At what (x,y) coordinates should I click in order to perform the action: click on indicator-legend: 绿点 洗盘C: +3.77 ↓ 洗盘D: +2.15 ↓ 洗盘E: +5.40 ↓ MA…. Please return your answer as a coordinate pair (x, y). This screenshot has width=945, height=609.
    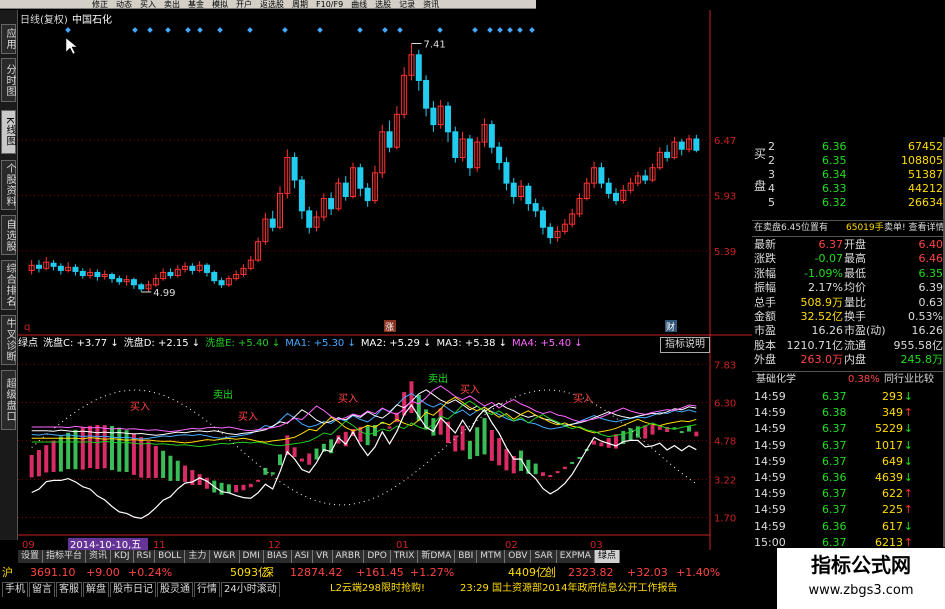
    Looking at the image, I should click on (300, 343).